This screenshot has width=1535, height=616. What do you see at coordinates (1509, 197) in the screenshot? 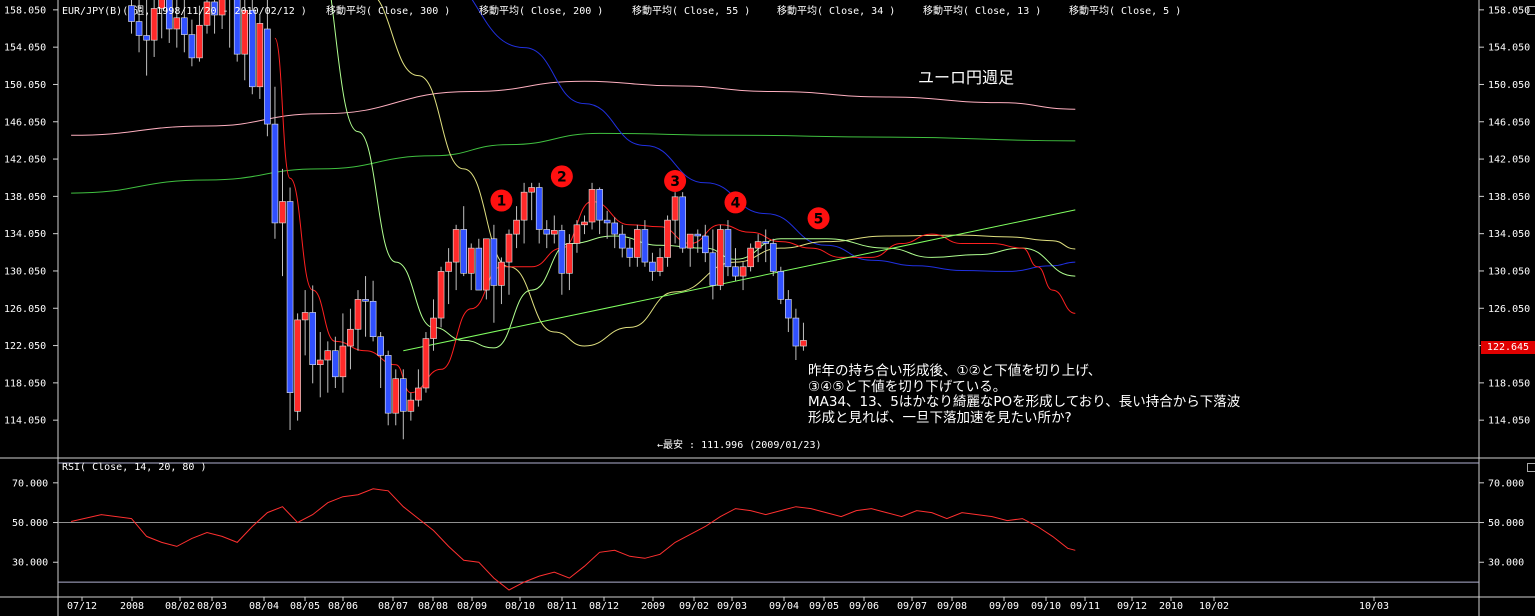
I see `y-label-right: 138.050` at bounding box center [1509, 197].